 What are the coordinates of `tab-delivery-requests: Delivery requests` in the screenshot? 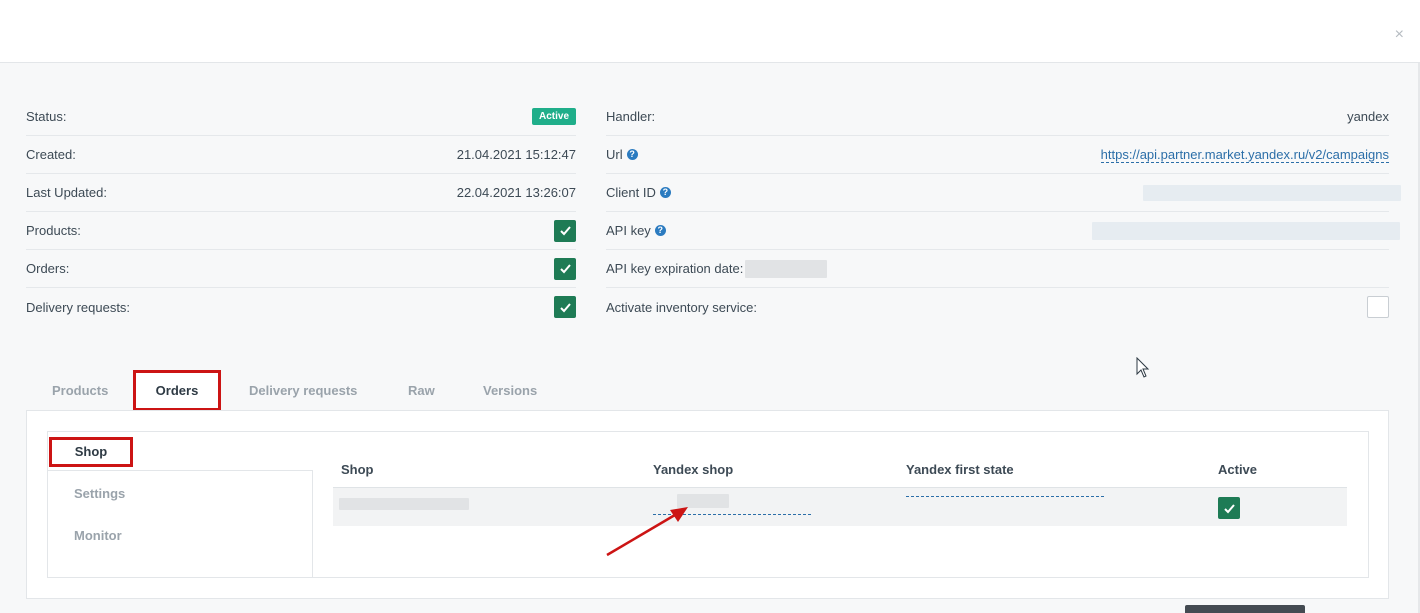 It's located at (303, 390).